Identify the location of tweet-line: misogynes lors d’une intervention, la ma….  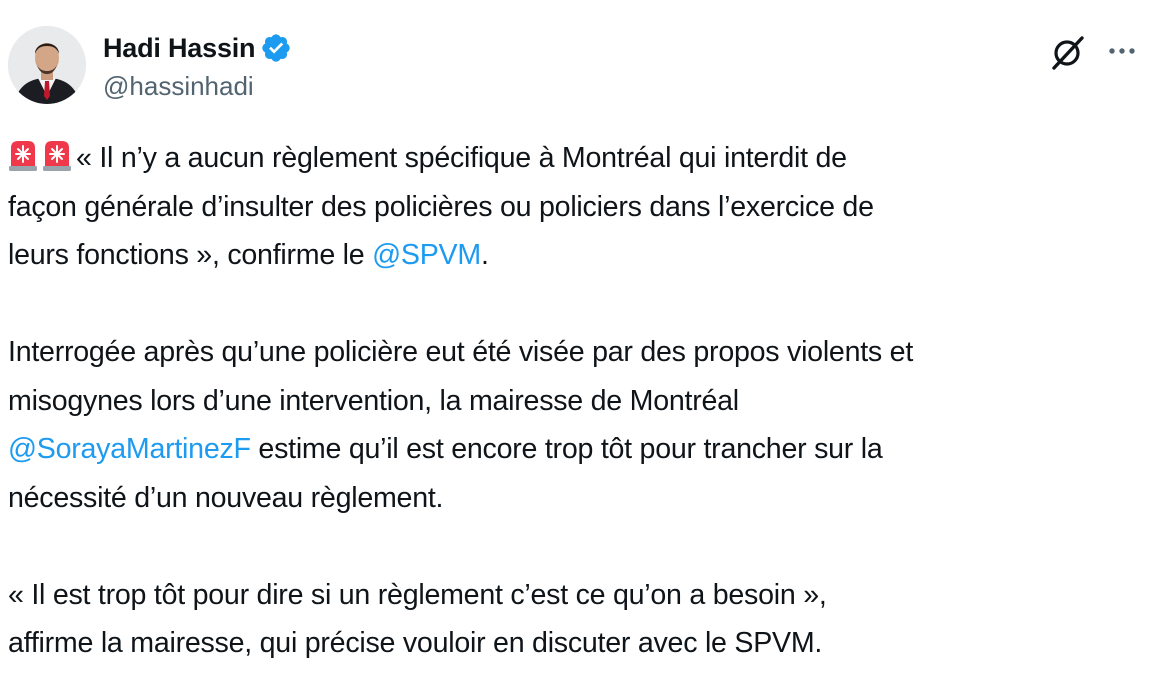
(373, 400).